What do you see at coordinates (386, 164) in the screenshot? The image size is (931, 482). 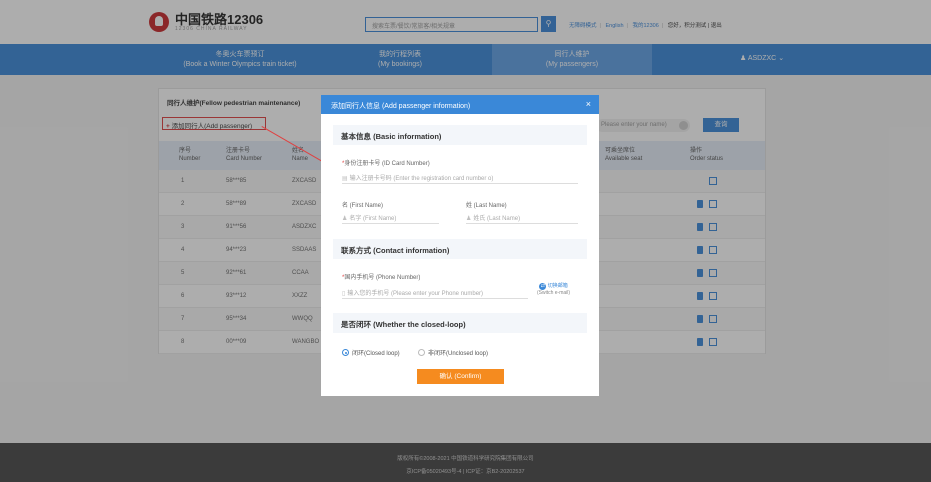 I see `card-number-label: *身份注册卡号 (ID Card Number)` at bounding box center [386, 164].